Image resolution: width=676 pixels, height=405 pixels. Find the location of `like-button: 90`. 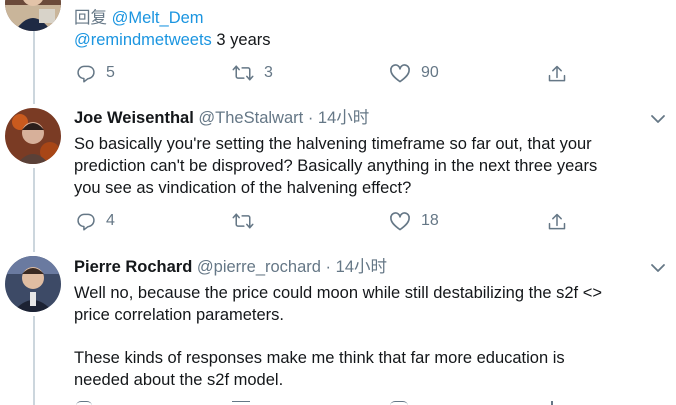

like-button: 90 is located at coordinates (414, 73).